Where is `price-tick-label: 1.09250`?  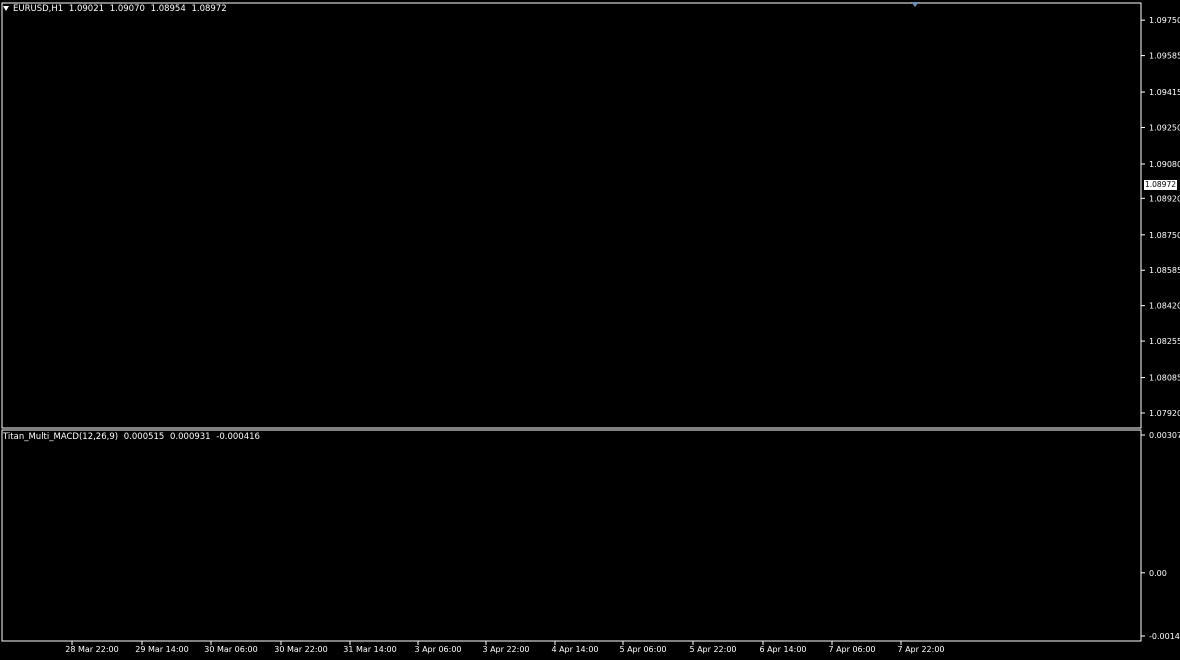
price-tick-label: 1.09250 is located at coordinates (1164, 127).